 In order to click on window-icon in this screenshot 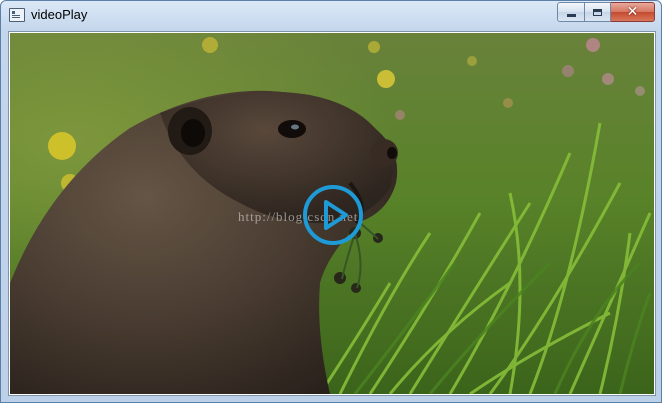, I will do `click(17, 15)`.